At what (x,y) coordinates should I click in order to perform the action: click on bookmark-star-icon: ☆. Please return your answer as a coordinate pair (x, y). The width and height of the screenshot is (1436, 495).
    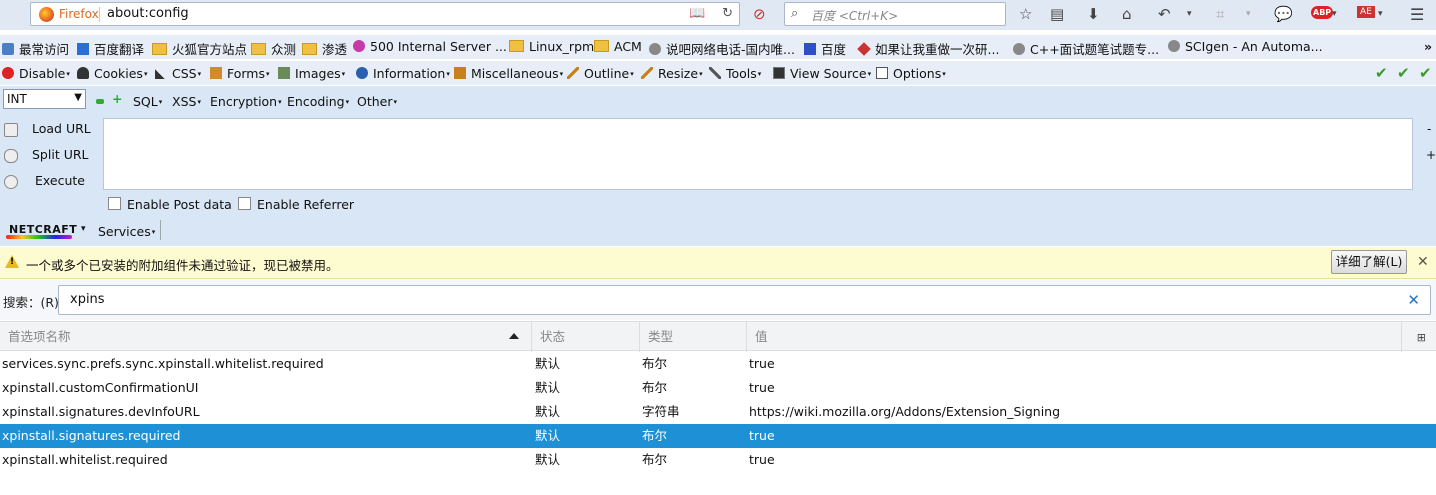
    Looking at the image, I should click on (1025, 14).